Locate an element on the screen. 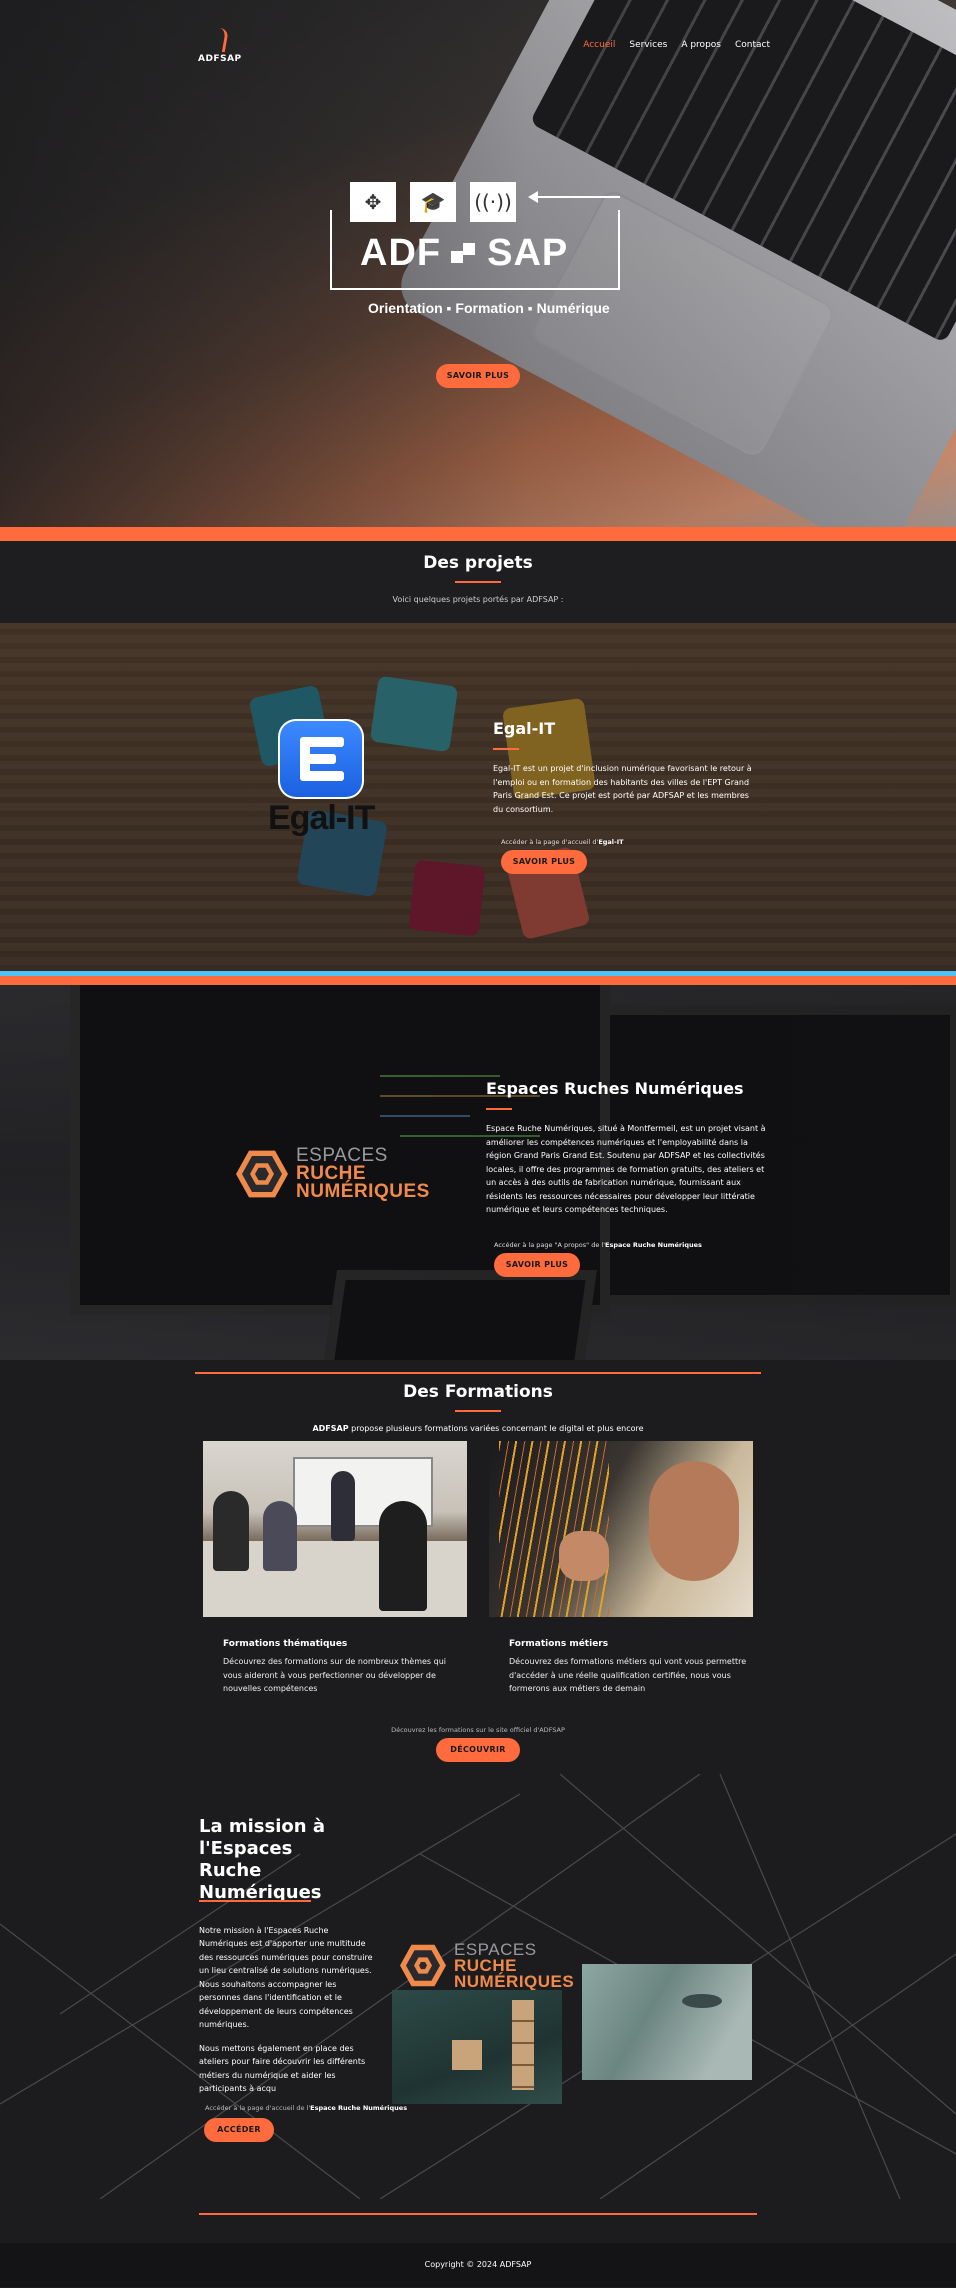  formation-card-title: Formations thématiques is located at coordinates (285, 1644).